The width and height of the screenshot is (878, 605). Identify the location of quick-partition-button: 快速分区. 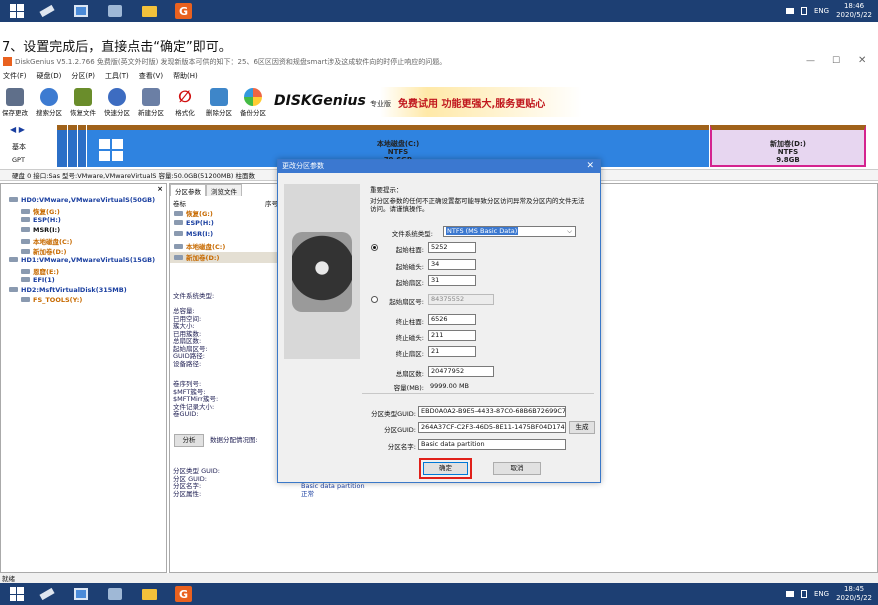
(117, 103).